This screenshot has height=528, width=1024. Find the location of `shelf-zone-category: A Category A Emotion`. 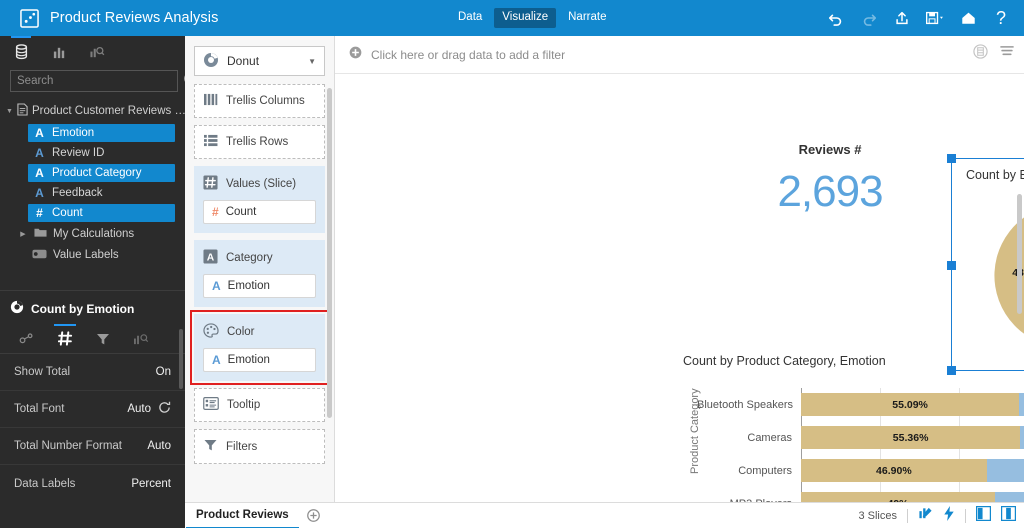

shelf-zone-category: A Category A Emotion is located at coordinates (259, 273).